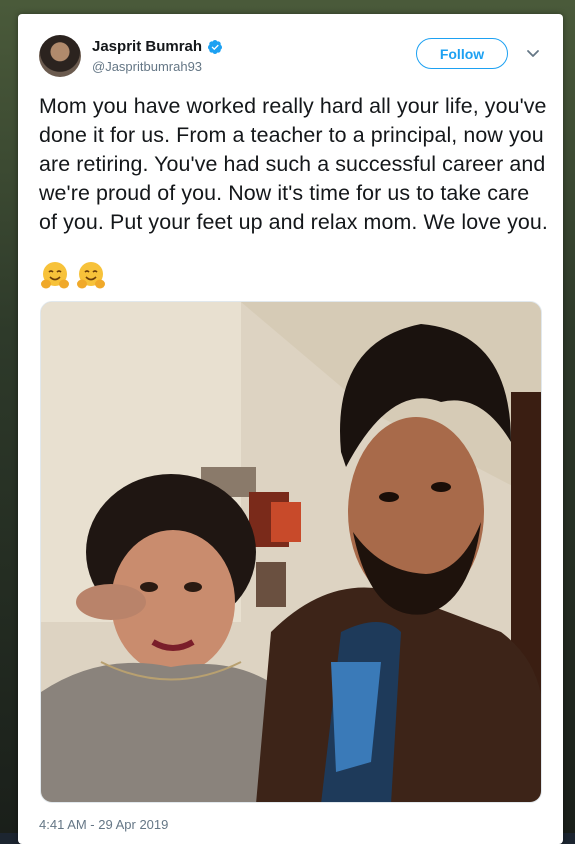 Image resolution: width=575 pixels, height=844 pixels. I want to click on emoji-row, so click(73, 276).